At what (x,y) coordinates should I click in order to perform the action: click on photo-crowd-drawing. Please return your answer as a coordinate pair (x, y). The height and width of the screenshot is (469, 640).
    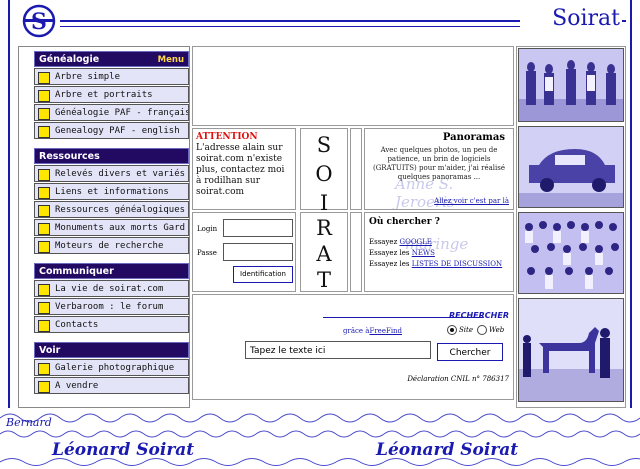
    Looking at the image, I should click on (571, 253).